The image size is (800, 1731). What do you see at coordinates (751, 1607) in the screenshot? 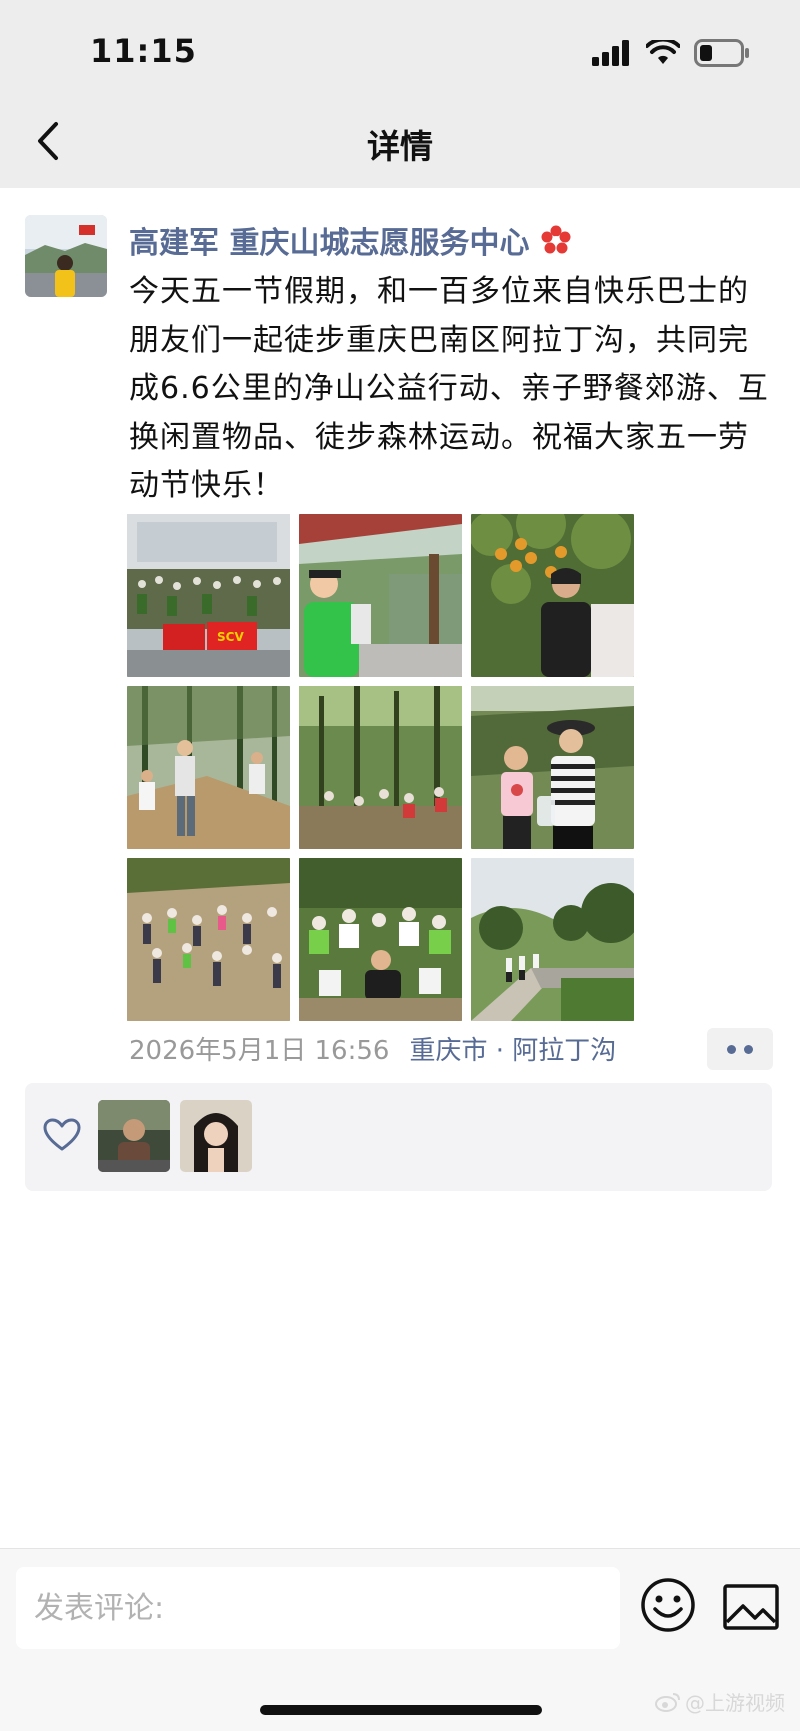
I see `image-icon` at bounding box center [751, 1607].